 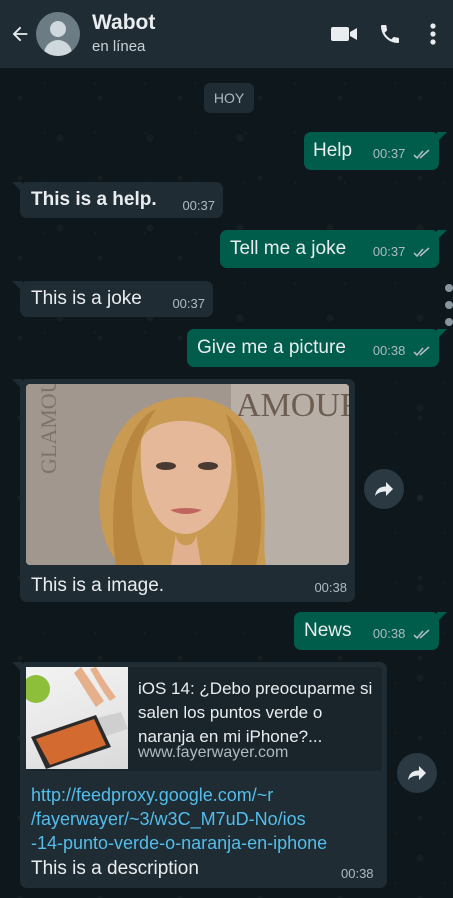 I want to click on message-text: This is a help., so click(x=94, y=199).